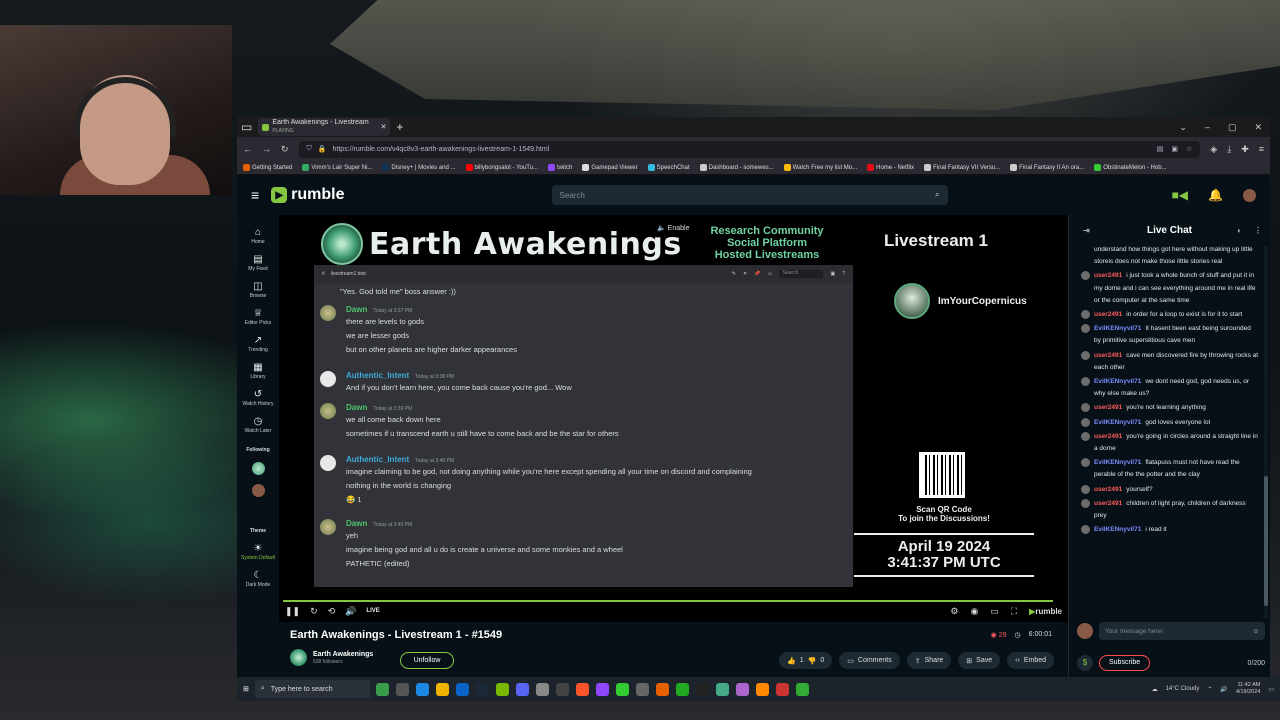 The height and width of the screenshot is (720, 1280). What do you see at coordinates (1160, 149) in the screenshot?
I see `reader-icon: ▤` at bounding box center [1160, 149].